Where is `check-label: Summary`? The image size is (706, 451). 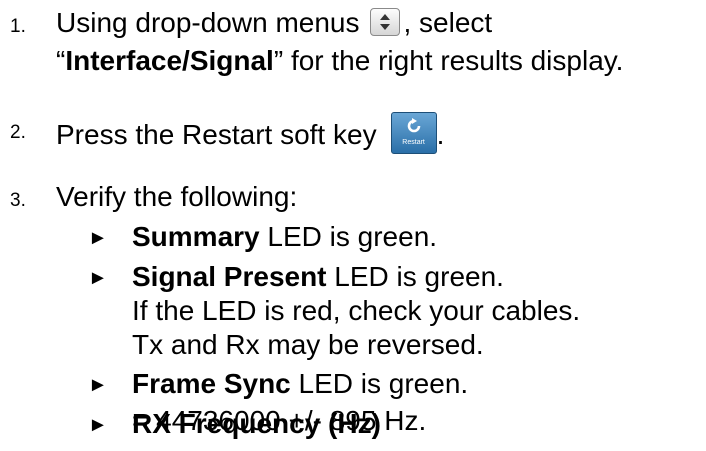 check-label: Summary is located at coordinates (196, 236).